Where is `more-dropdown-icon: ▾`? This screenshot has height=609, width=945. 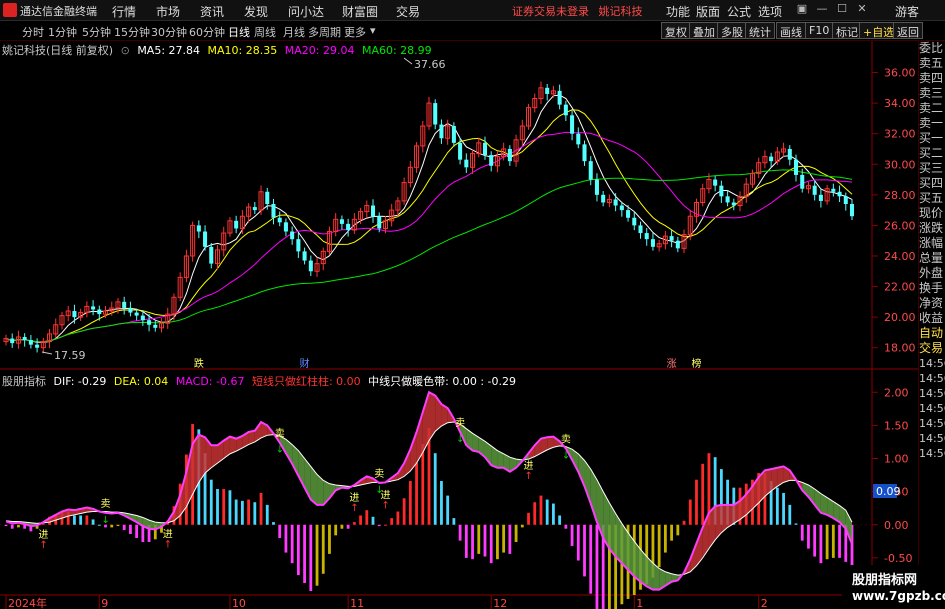 more-dropdown-icon: ▾ is located at coordinates (373, 30).